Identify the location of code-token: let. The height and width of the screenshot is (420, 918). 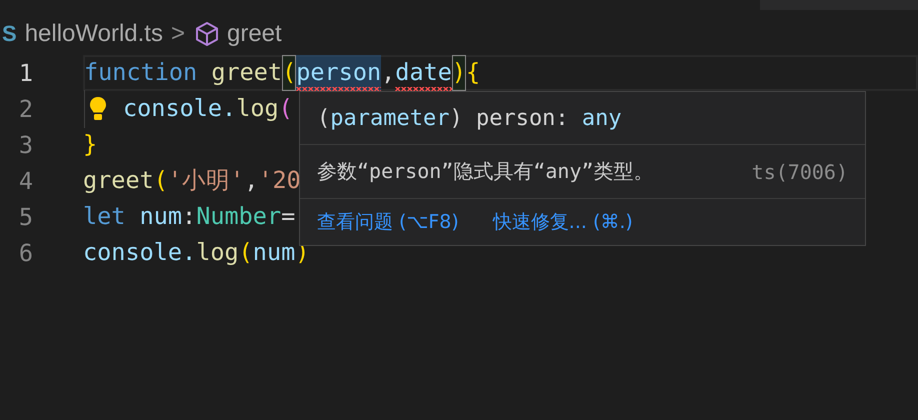
(104, 216).